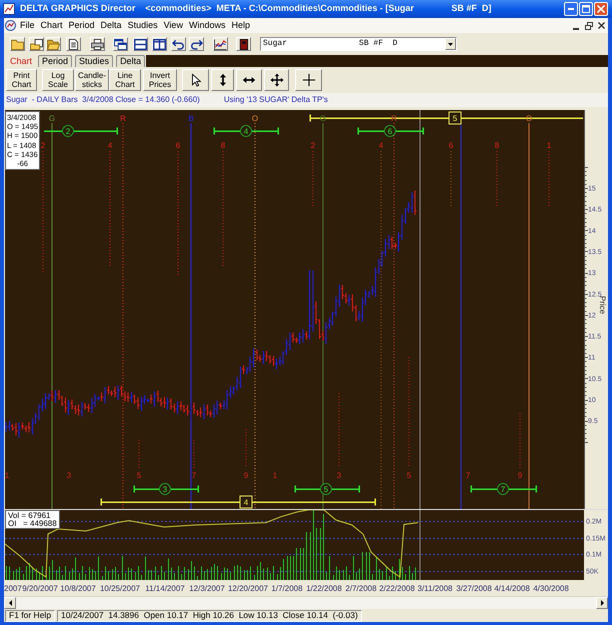  I want to click on crosshair-button, so click(308, 80).